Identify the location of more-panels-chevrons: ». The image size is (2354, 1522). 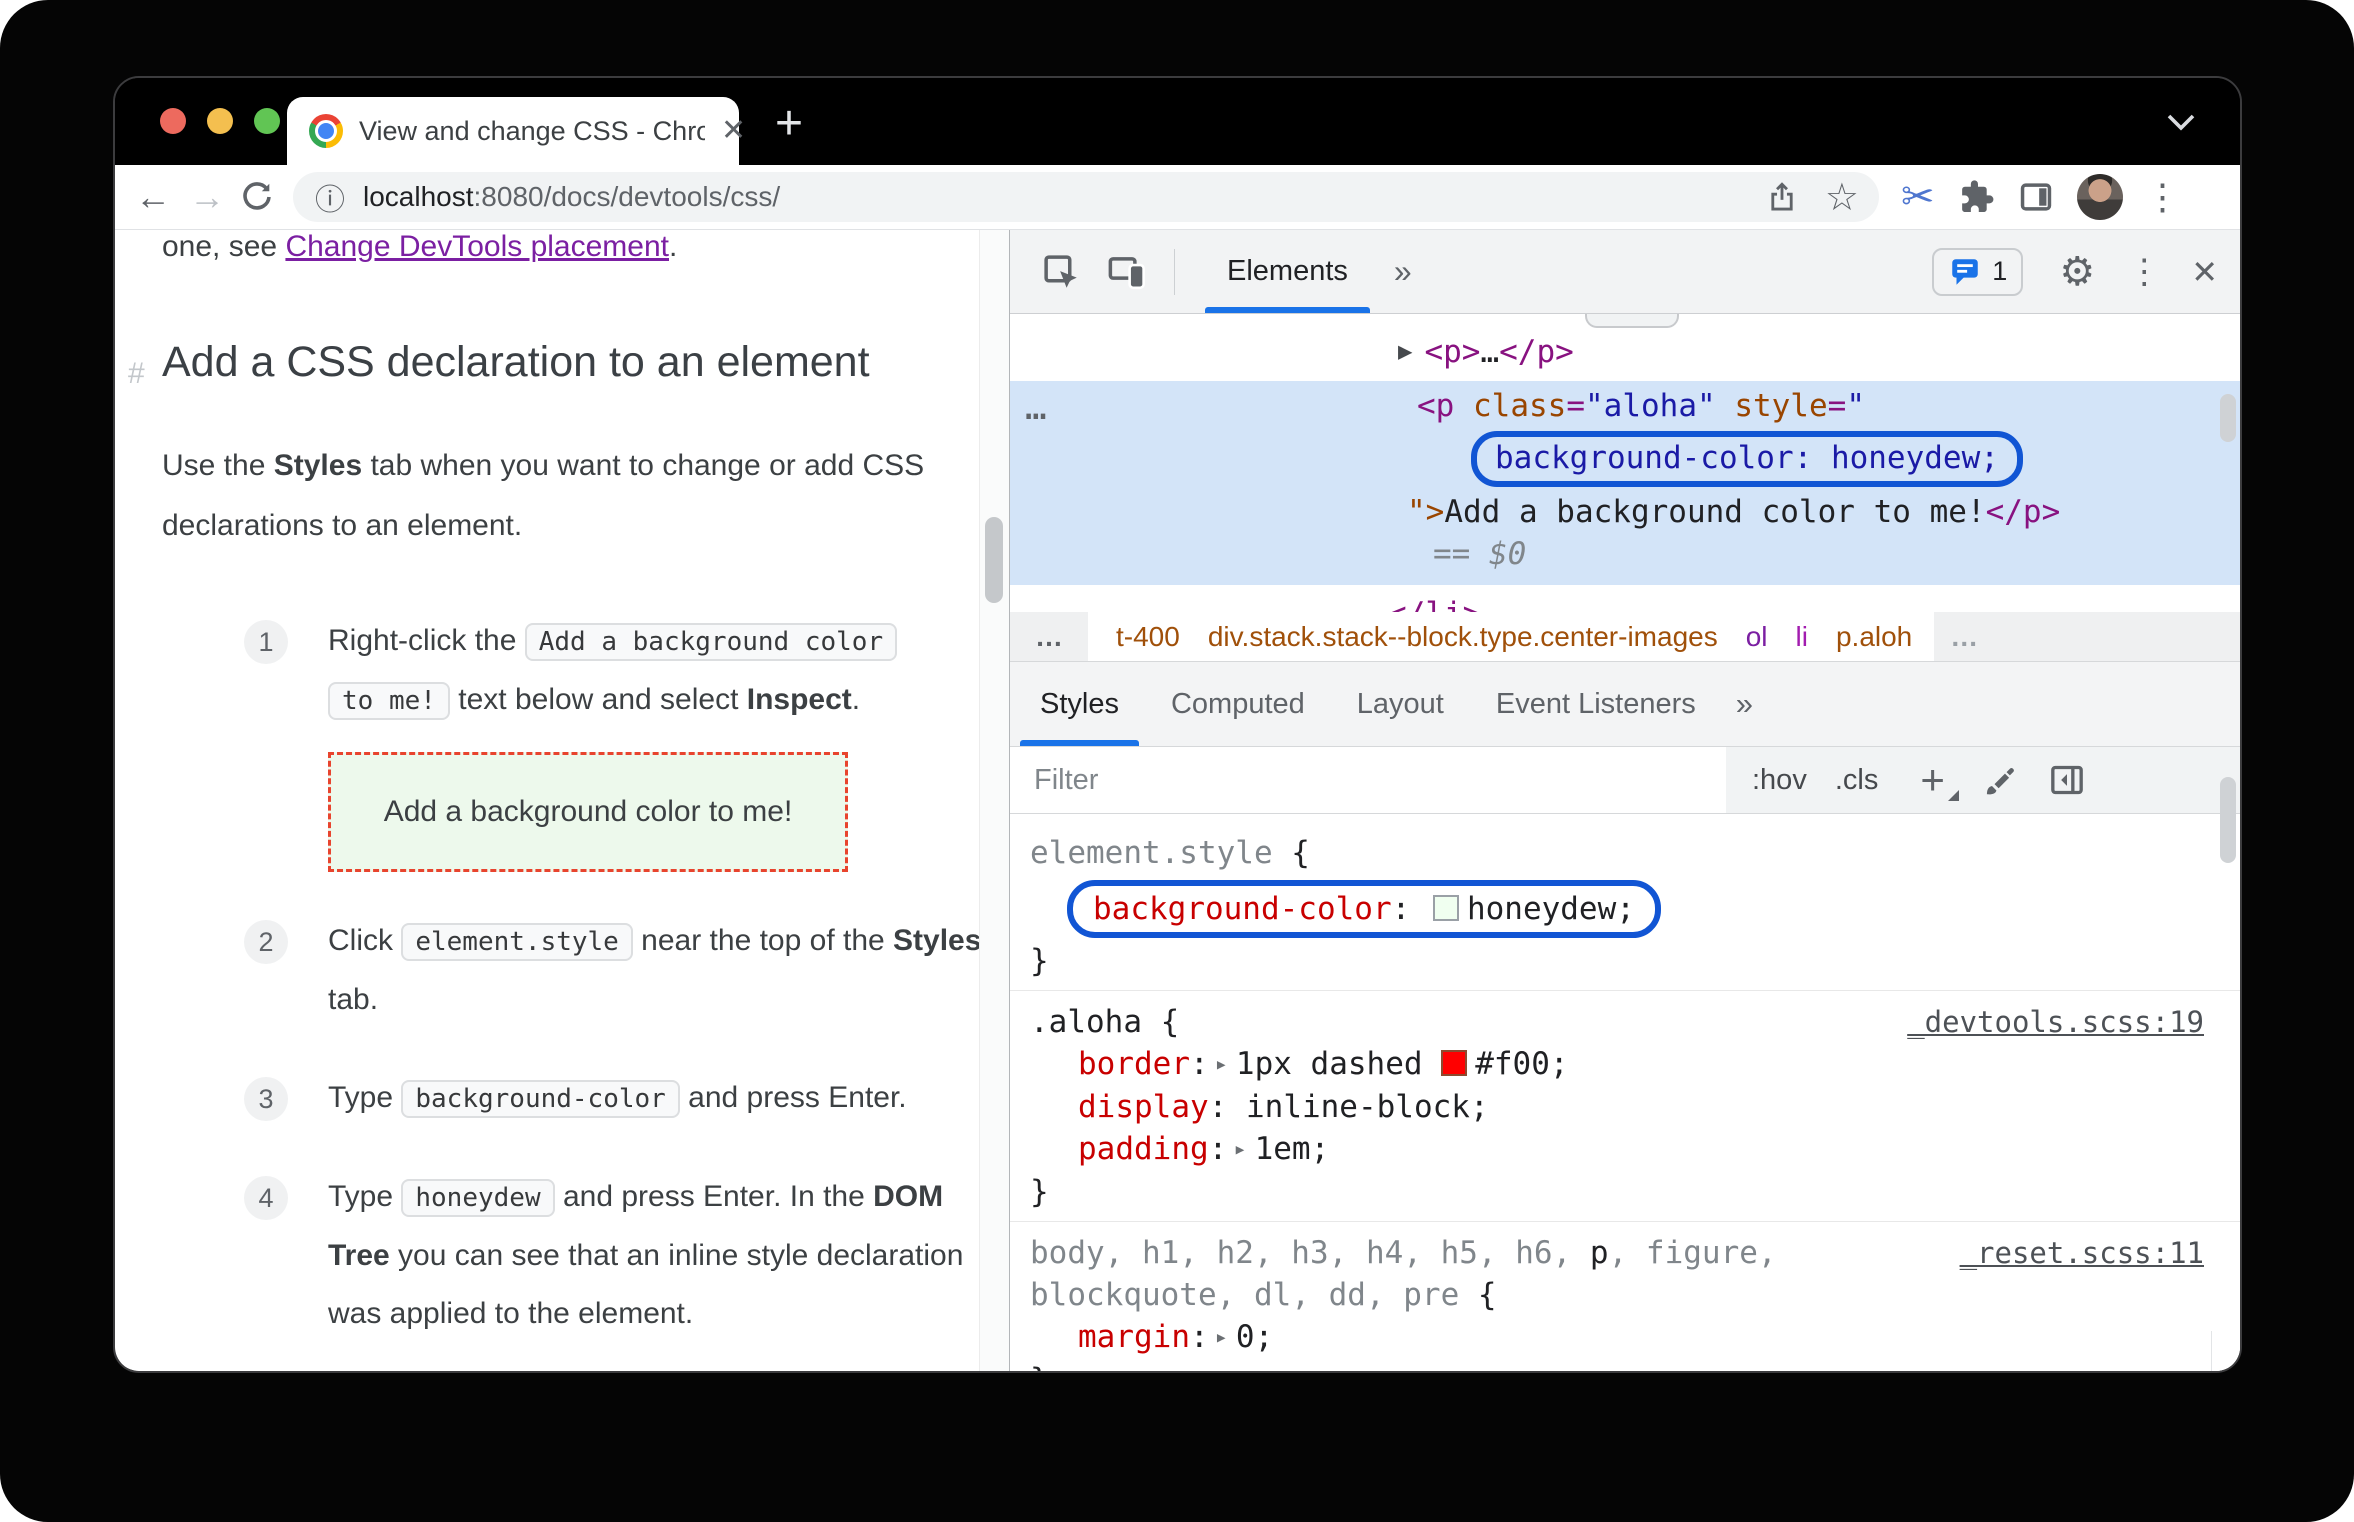
(1403, 271).